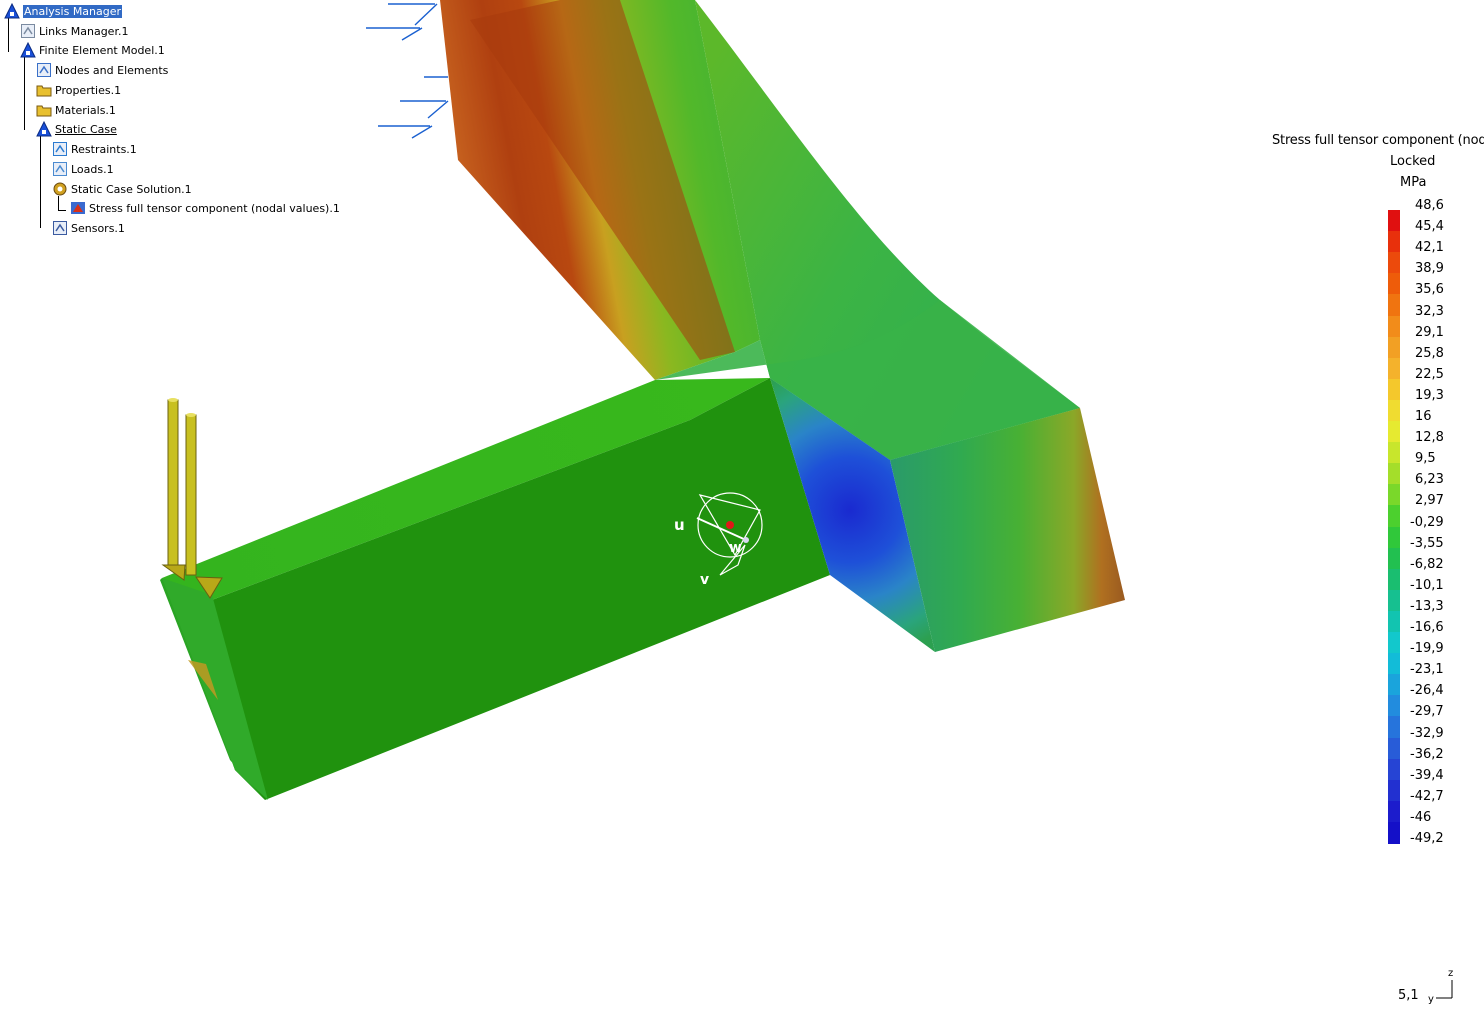 The height and width of the screenshot is (1024, 1484). What do you see at coordinates (1429, 480) in the screenshot?
I see `legend-value: 6,23` at bounding box center [1429, 480].